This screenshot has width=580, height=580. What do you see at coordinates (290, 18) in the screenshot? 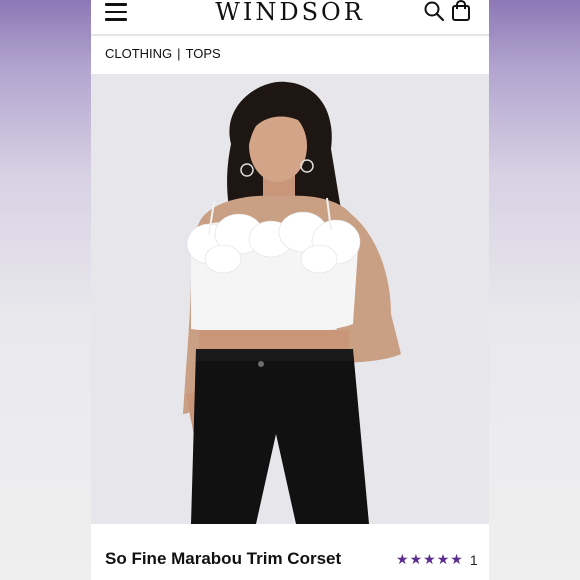
I see `site-header: WINDSOR` at bounding box center [290, 18].